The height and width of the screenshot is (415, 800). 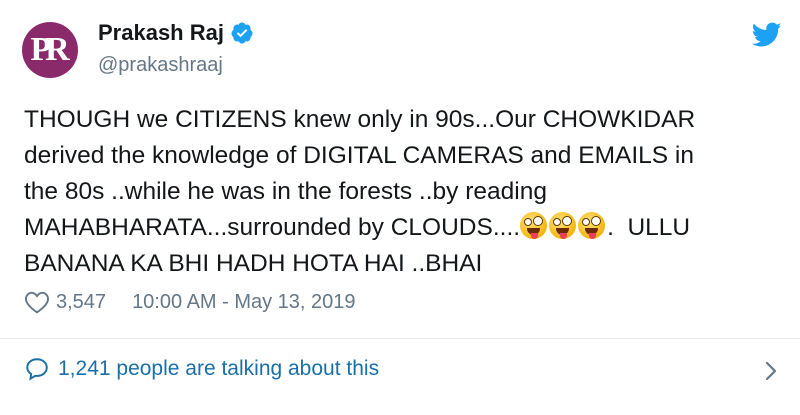 I want to click on author-handle: @prakashraaj, so click(x=160, y=65).